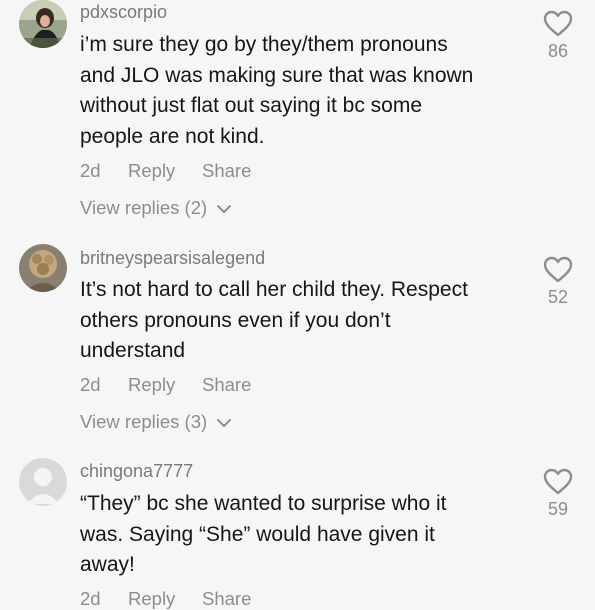 This screenshot has width=595, height=610. Describe the element at coordinates (558, 297) in the screenshot. I see `like-count: 52` at that location.